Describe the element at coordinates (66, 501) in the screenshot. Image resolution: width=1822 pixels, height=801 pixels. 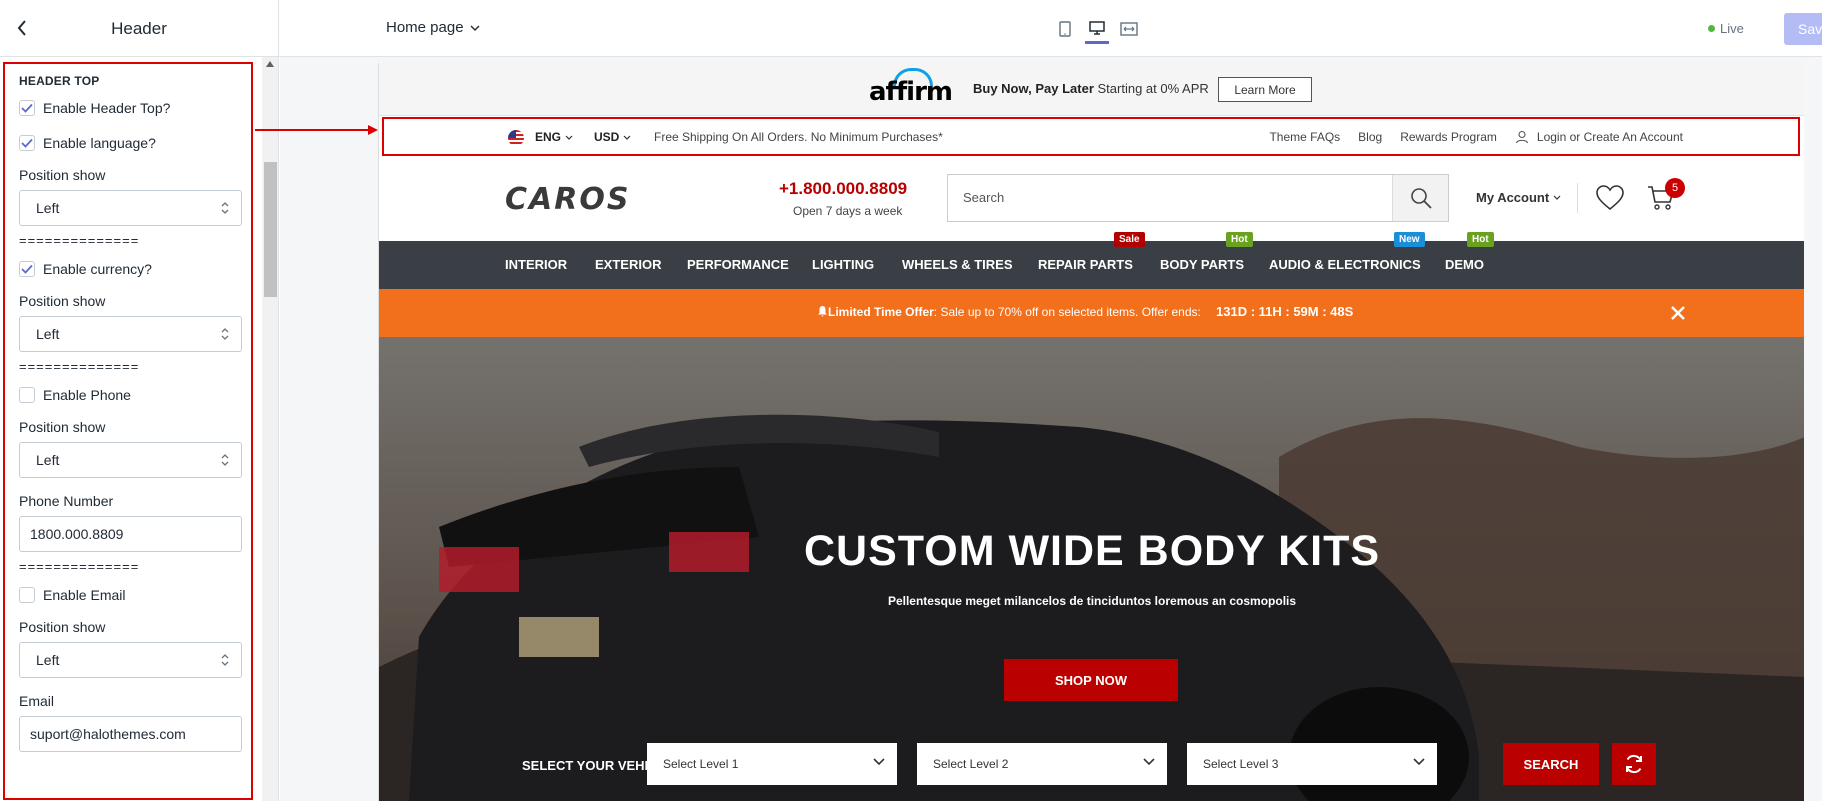
I see `phone-number-label: Phone Number` at that location.